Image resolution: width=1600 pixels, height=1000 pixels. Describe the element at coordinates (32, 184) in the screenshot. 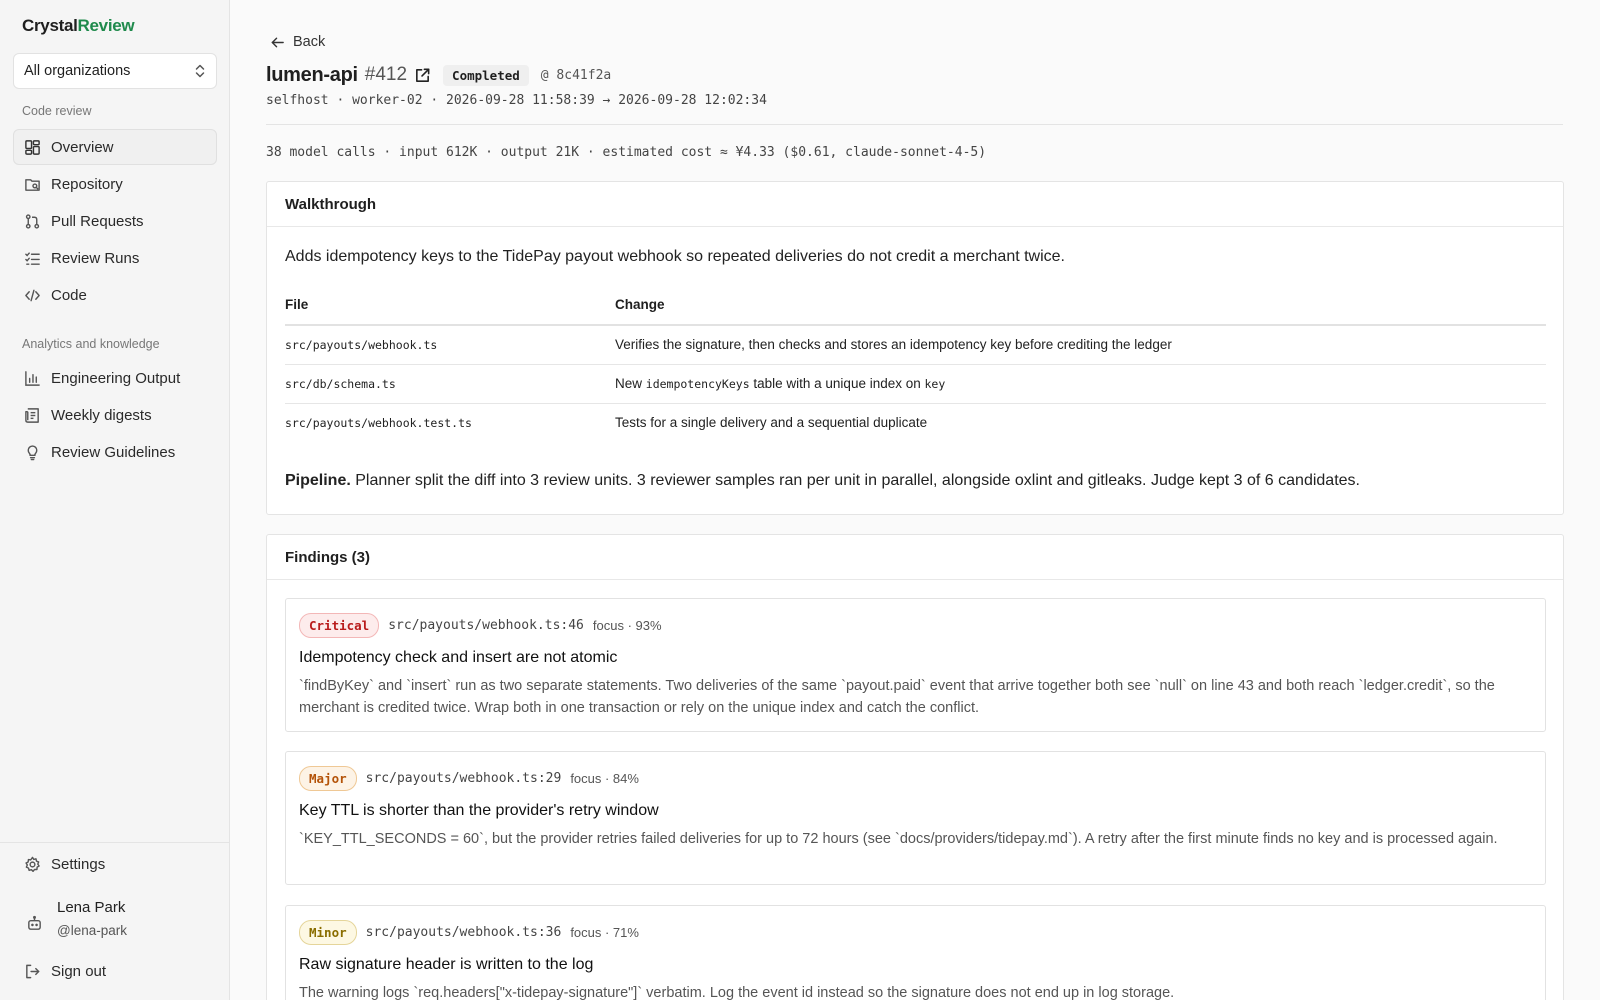

I see `repository-icon` at that location.